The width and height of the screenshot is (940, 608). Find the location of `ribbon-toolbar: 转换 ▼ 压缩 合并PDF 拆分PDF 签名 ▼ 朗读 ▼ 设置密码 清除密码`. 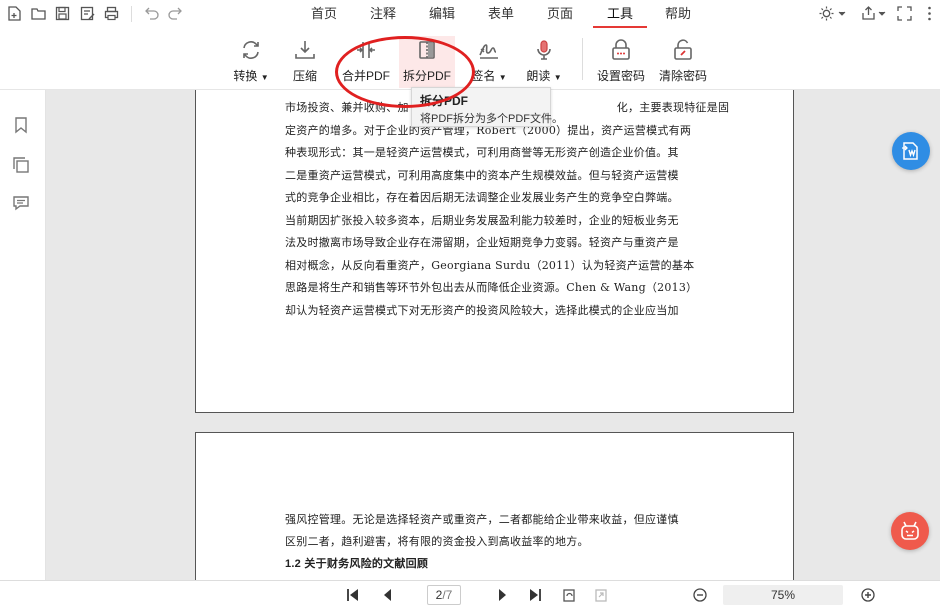

ribbon-toolbar: 转换 ▼ 压缩 合并PDF 拆分PDF 签名 ▼ 朗读 ▼ 设置密码 清除密码 is located at coordinates (470, 59).